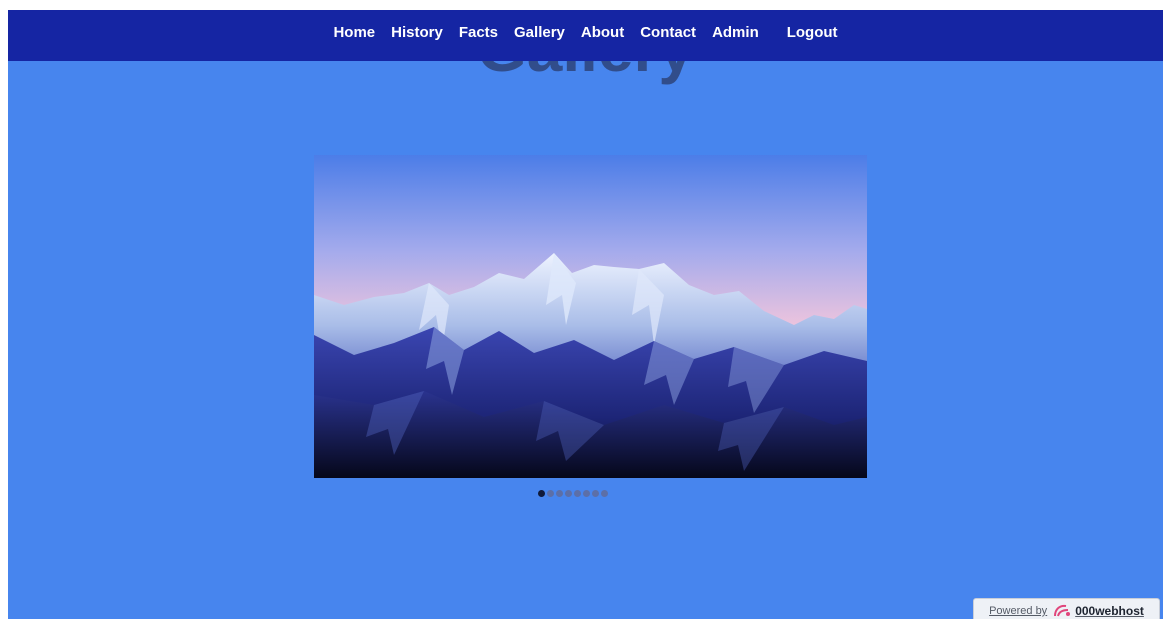 The image size is (1168, 619). I want to click on nav-logout-link: Logout, so click(812, 32).